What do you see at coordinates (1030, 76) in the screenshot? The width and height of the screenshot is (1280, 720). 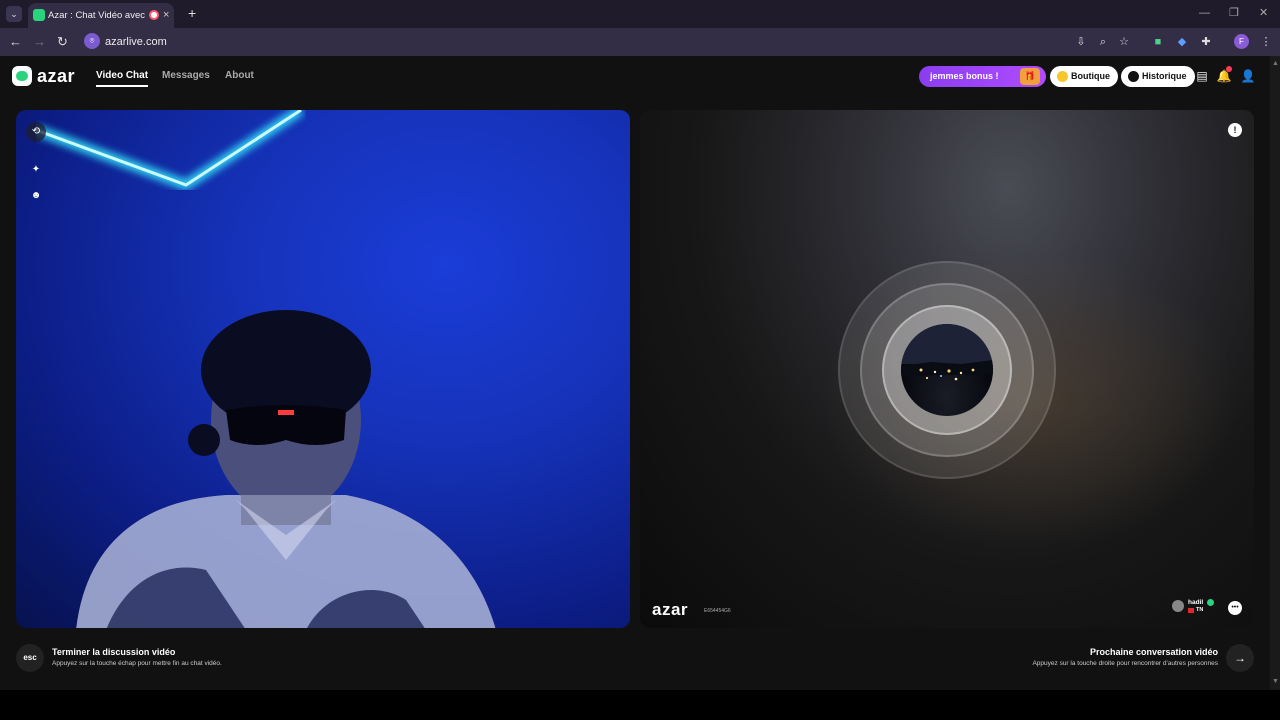 I see `gift-box-icon: 🎁` at bounding box center [1030, 76].